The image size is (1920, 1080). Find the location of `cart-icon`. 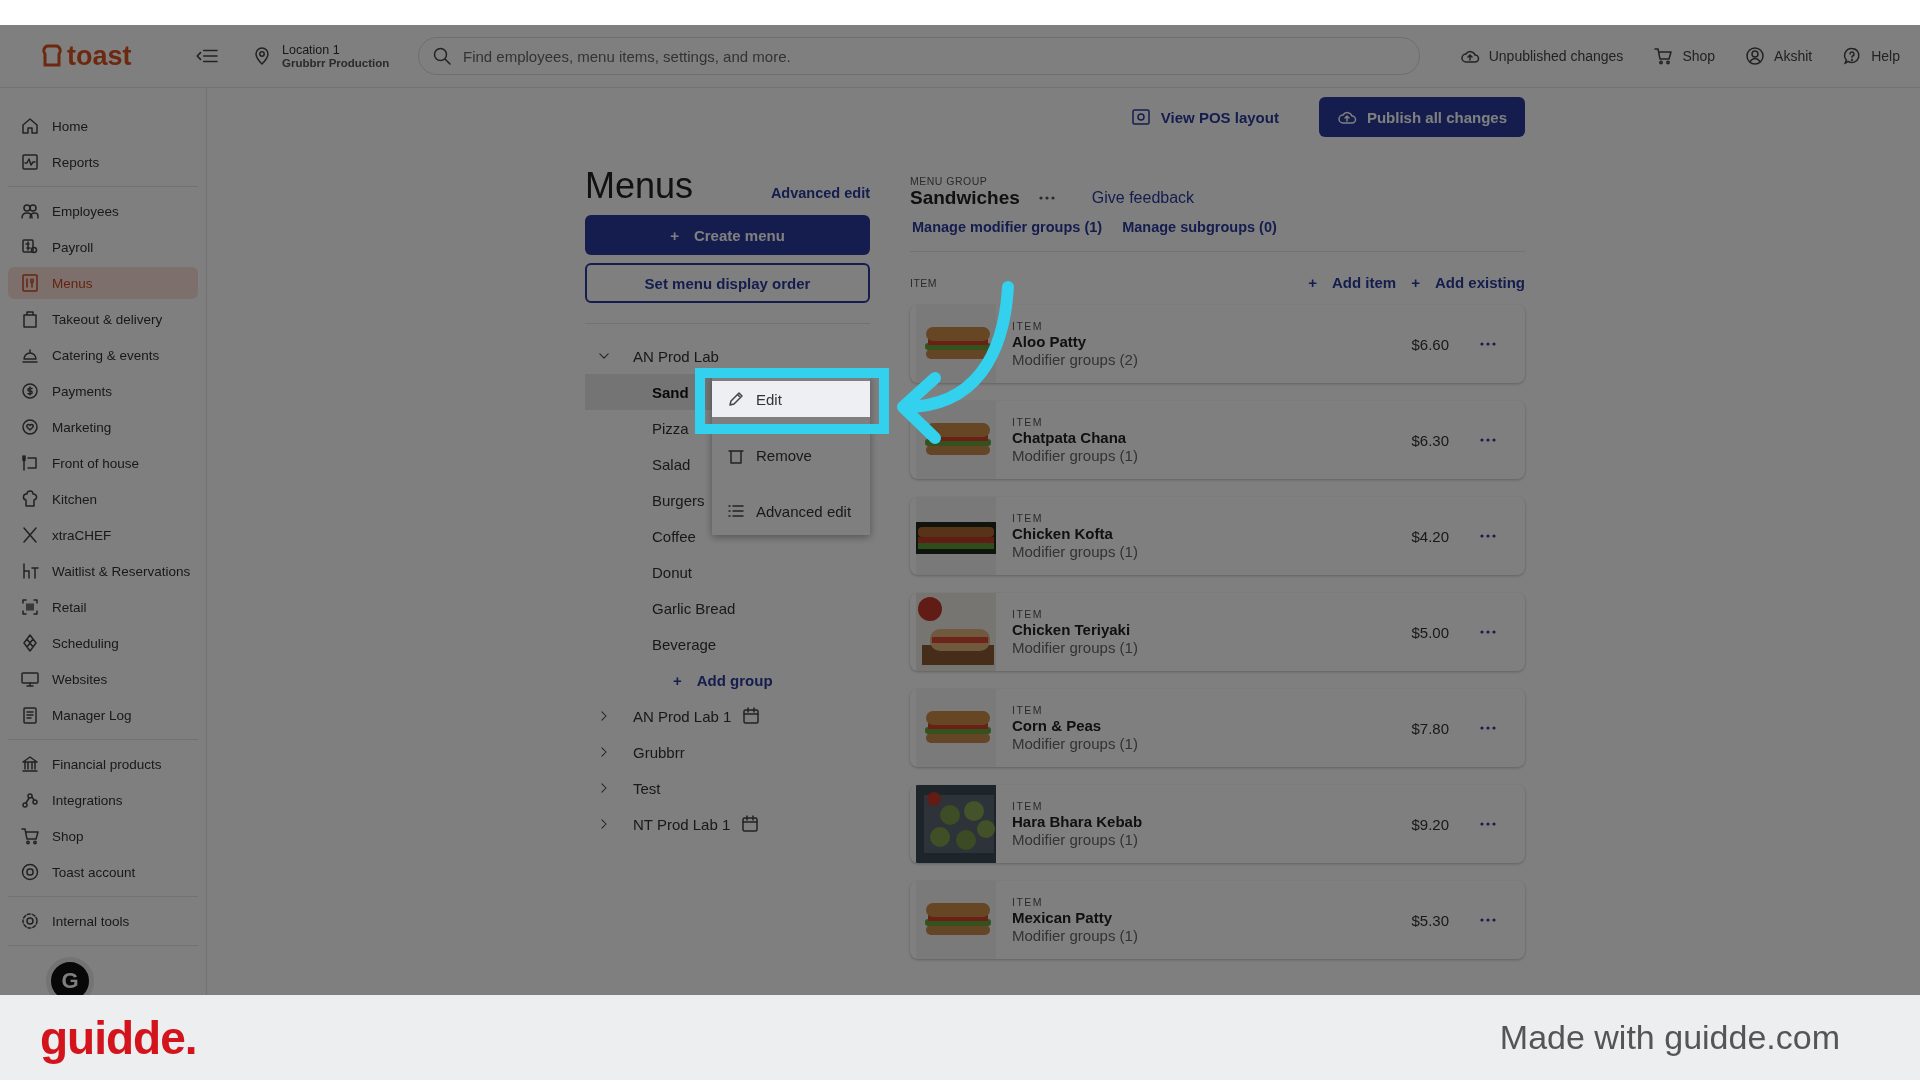

cart-icon is located at coordinates (30, 836).